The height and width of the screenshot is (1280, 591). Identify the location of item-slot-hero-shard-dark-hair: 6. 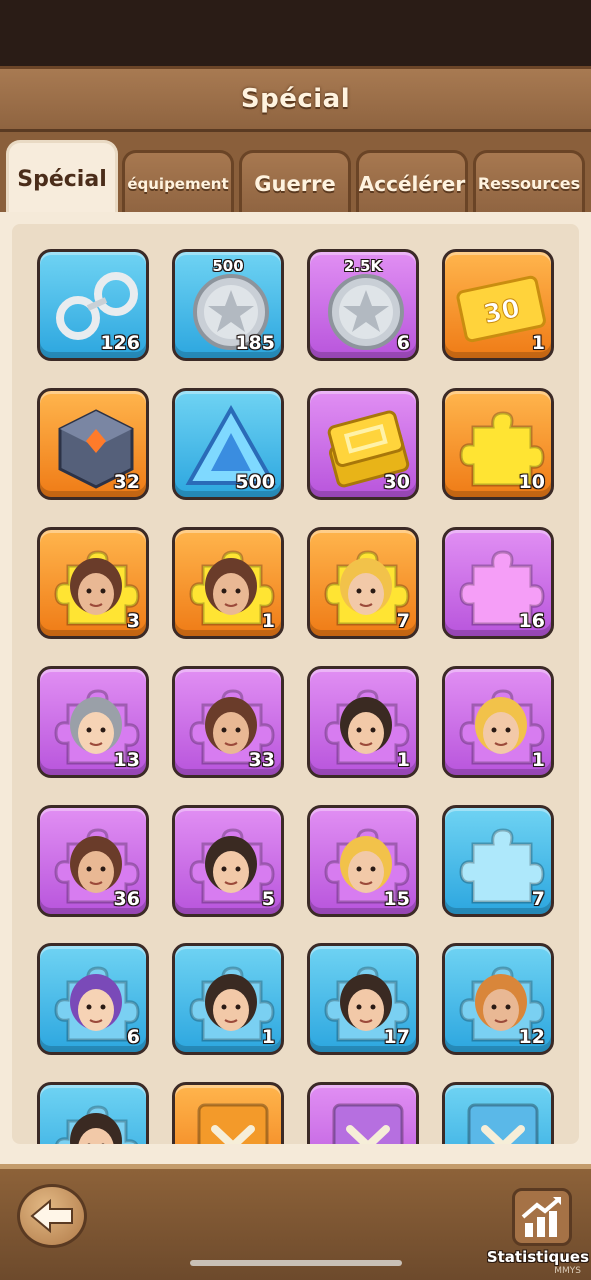
(93, 999).